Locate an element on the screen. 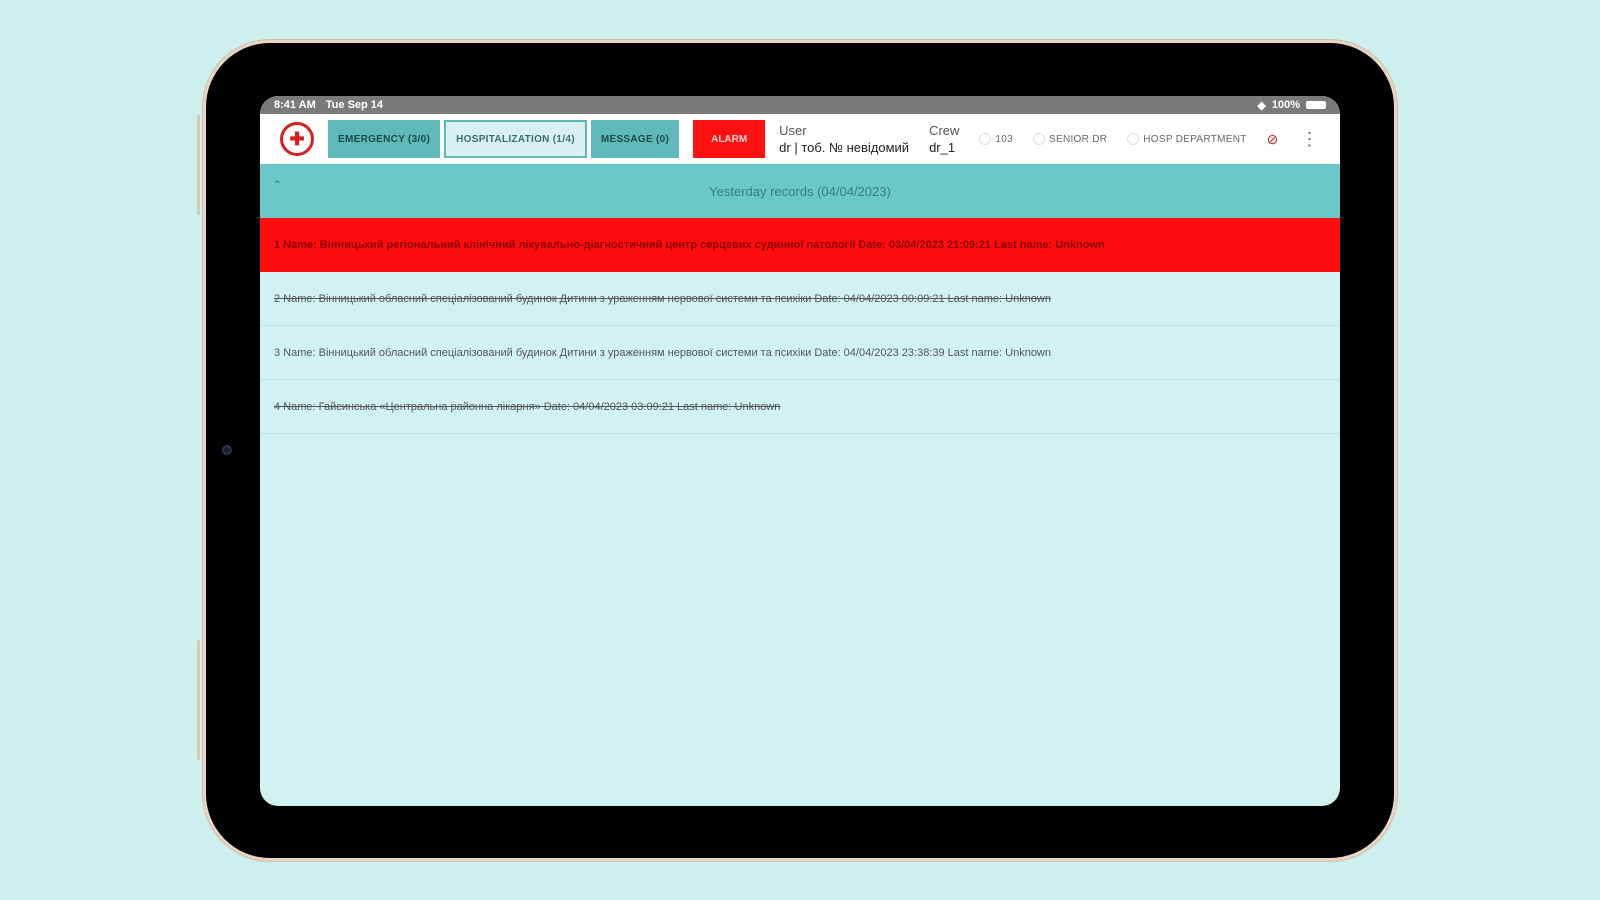  battery-percent: 100% is located at coordinates (1285, 105).